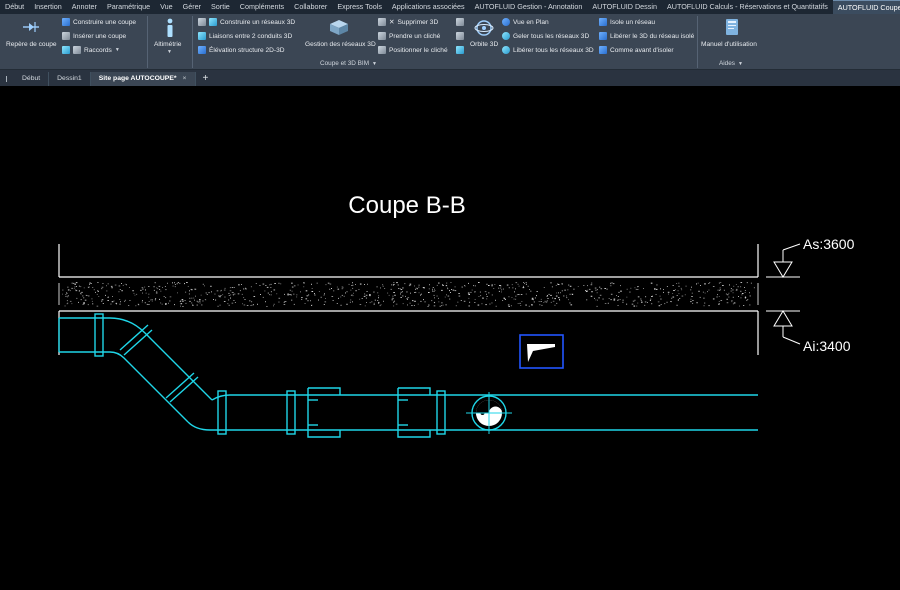  I want to click on manual-book-icon, so click(732, 27).